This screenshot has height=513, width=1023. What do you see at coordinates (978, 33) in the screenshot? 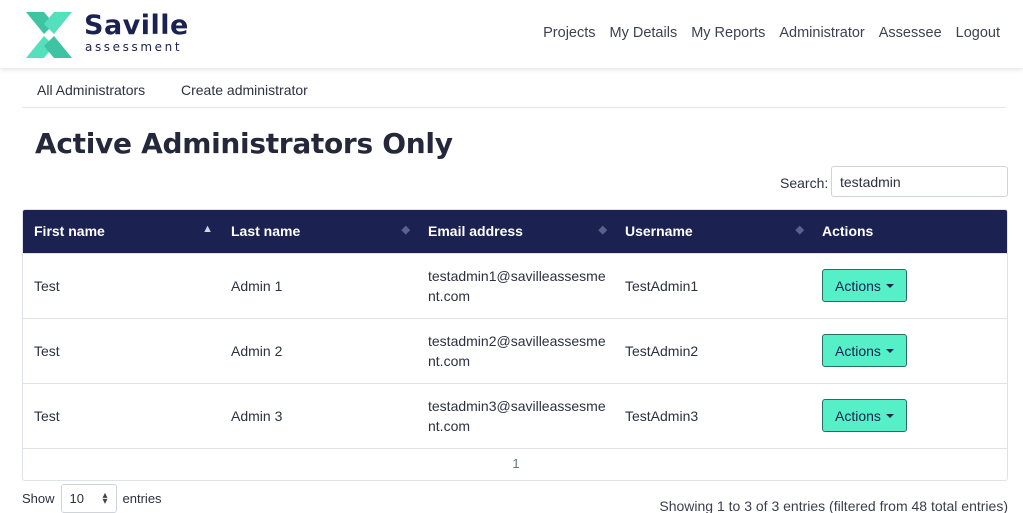
I see `nav-logout: Logout` at bounding box center [978, 33].